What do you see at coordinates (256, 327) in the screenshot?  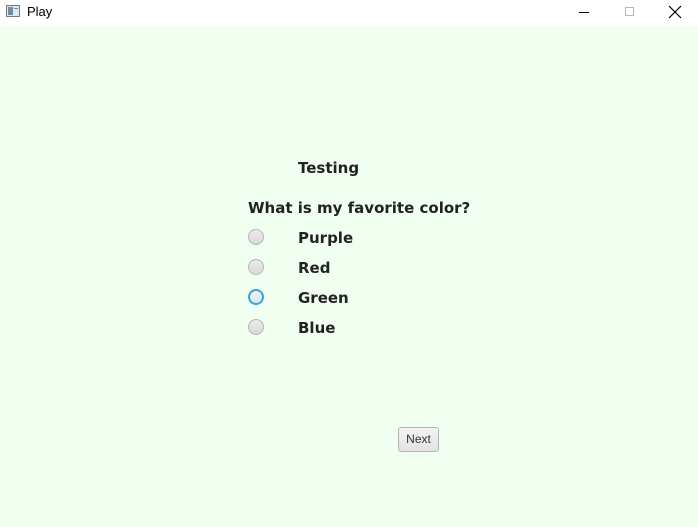 I see `radio-option-blue` at bounding box center [256, 327].